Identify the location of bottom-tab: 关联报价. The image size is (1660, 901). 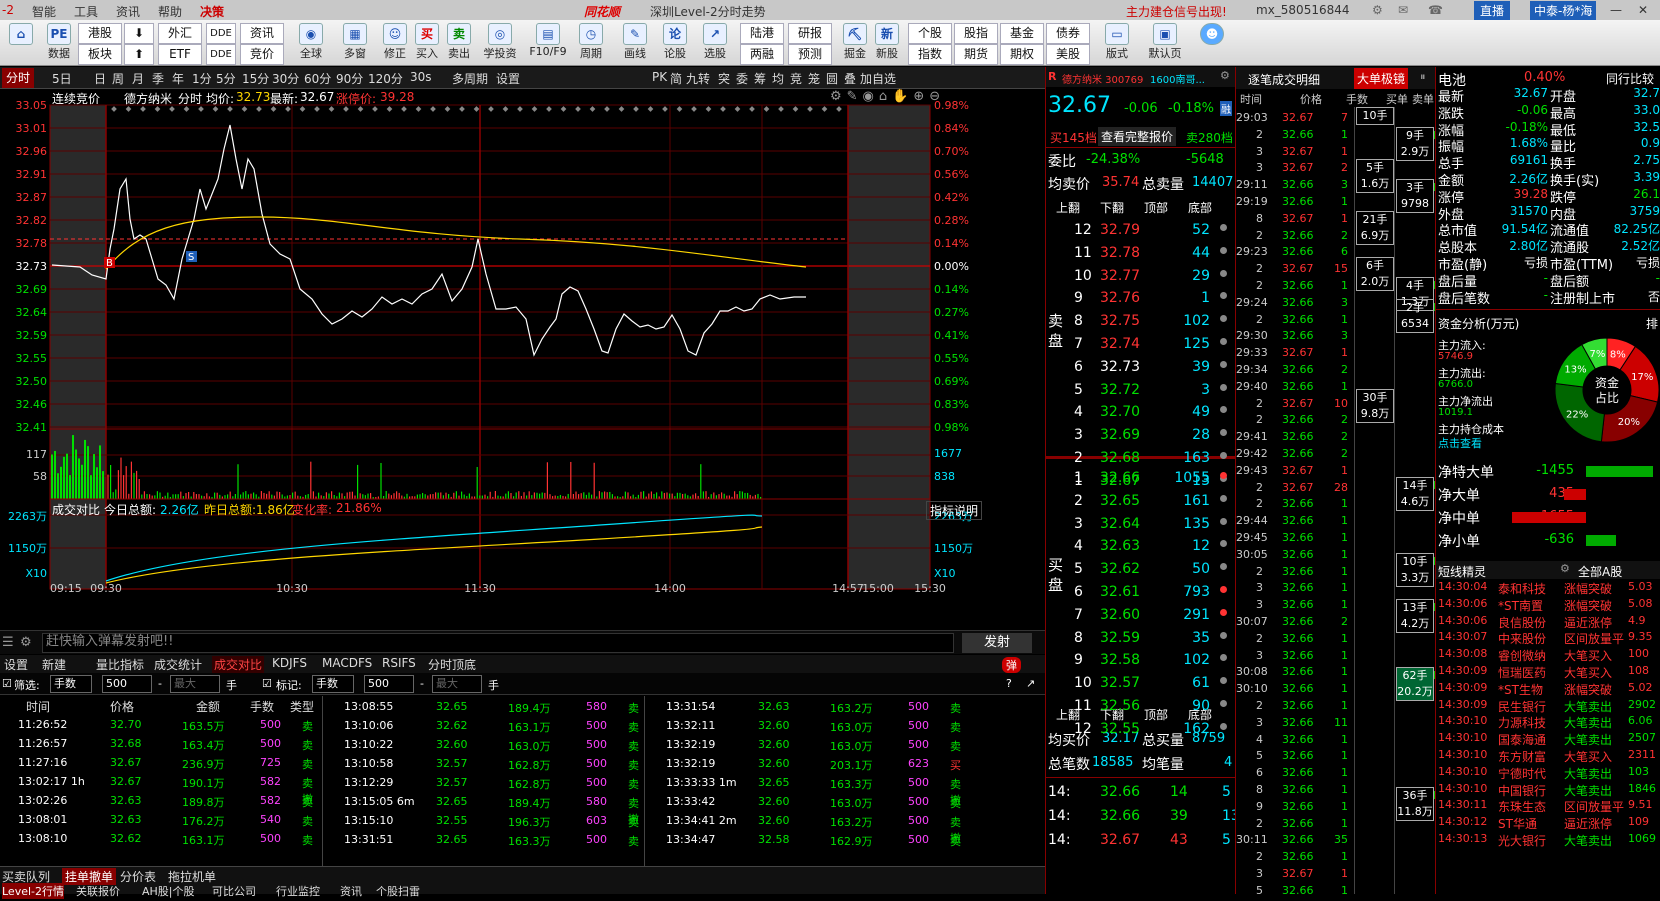
(98, 891).